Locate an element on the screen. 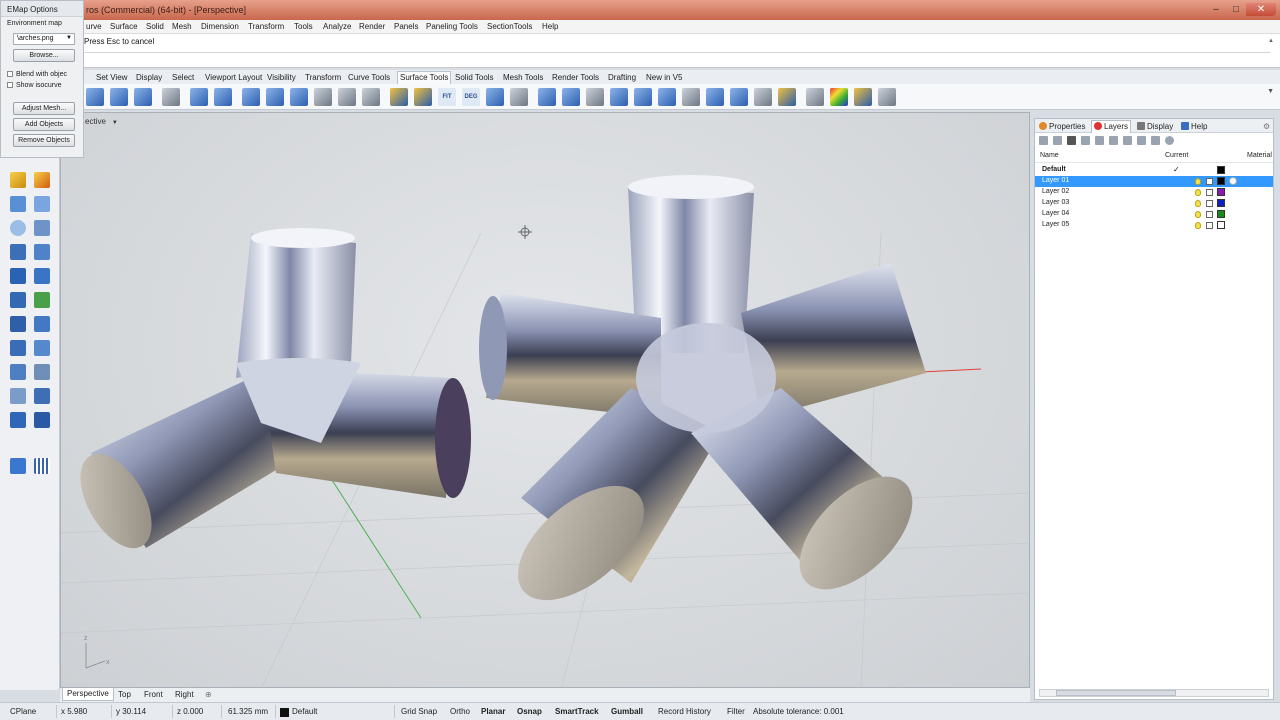 The width and height of the screenshot is (1280, 720). tee-pipe-object is located at coordinates (268, 394).